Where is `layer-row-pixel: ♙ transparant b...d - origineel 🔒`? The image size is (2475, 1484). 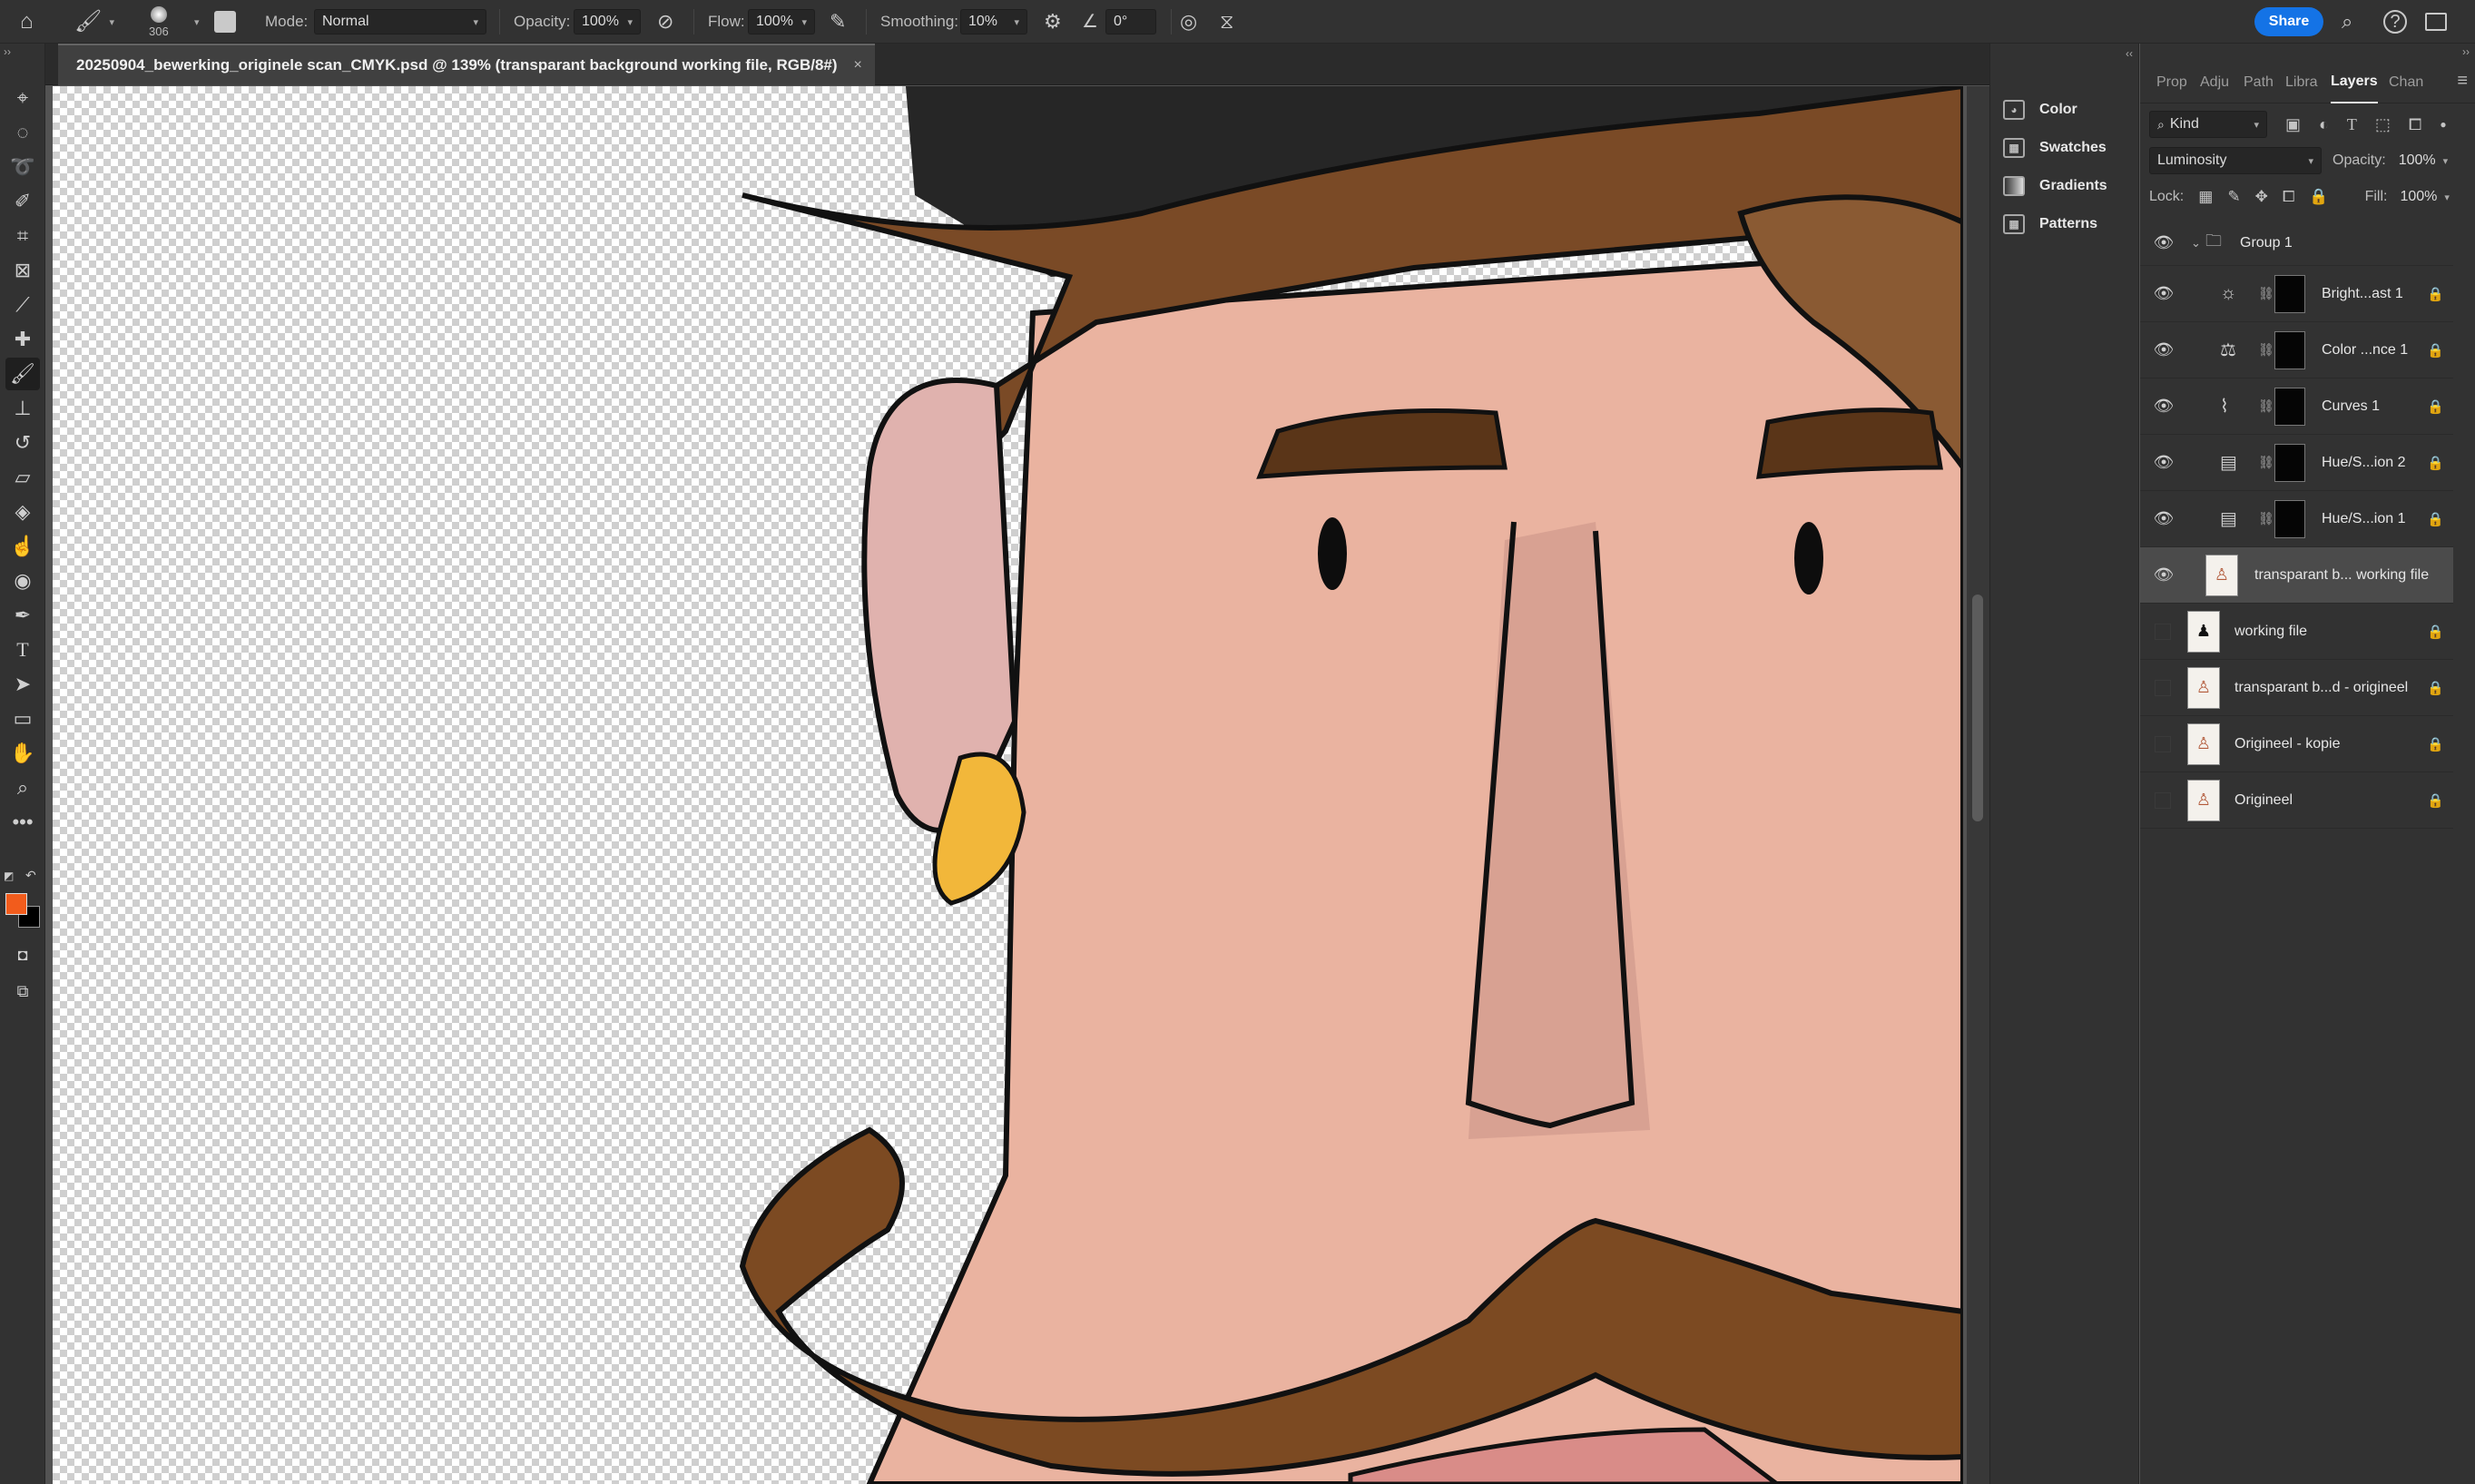 layer-row-pixel: ♙ transparant b...d - origineel 🔒 is located at coordinates (2296, 688).